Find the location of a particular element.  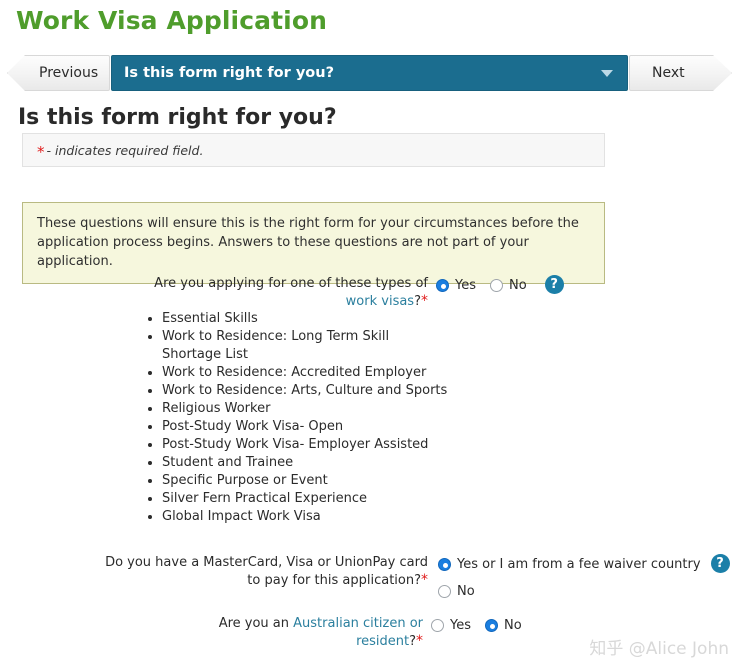

watermark: 知乎 @Alice John is located at coordinates (659, 649).